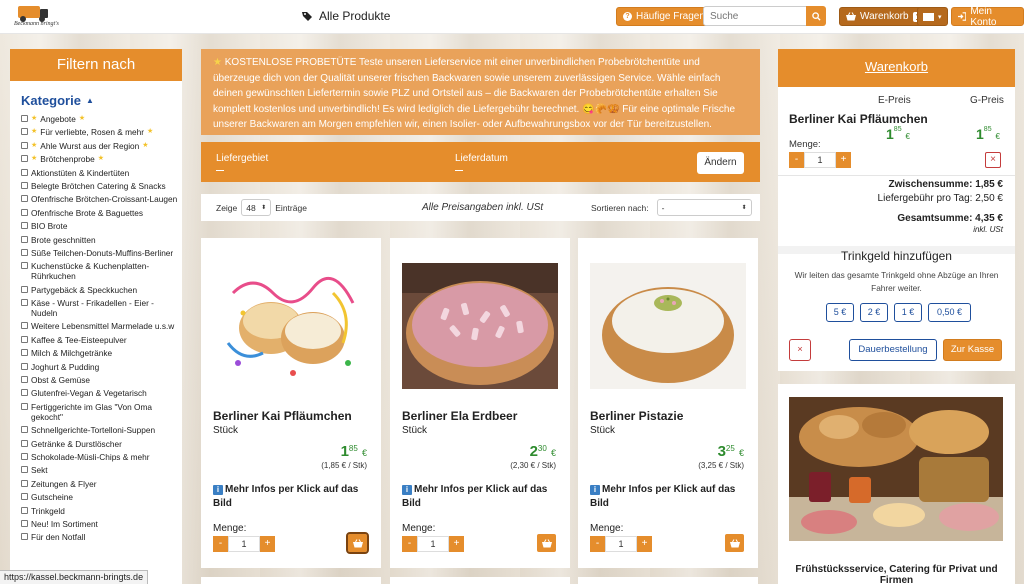 Image resolution: width=1024 pixels, height=584 pixels. I want to click on category-item: Belegte Brötchen Catering & Snacks, so click(99, 186).